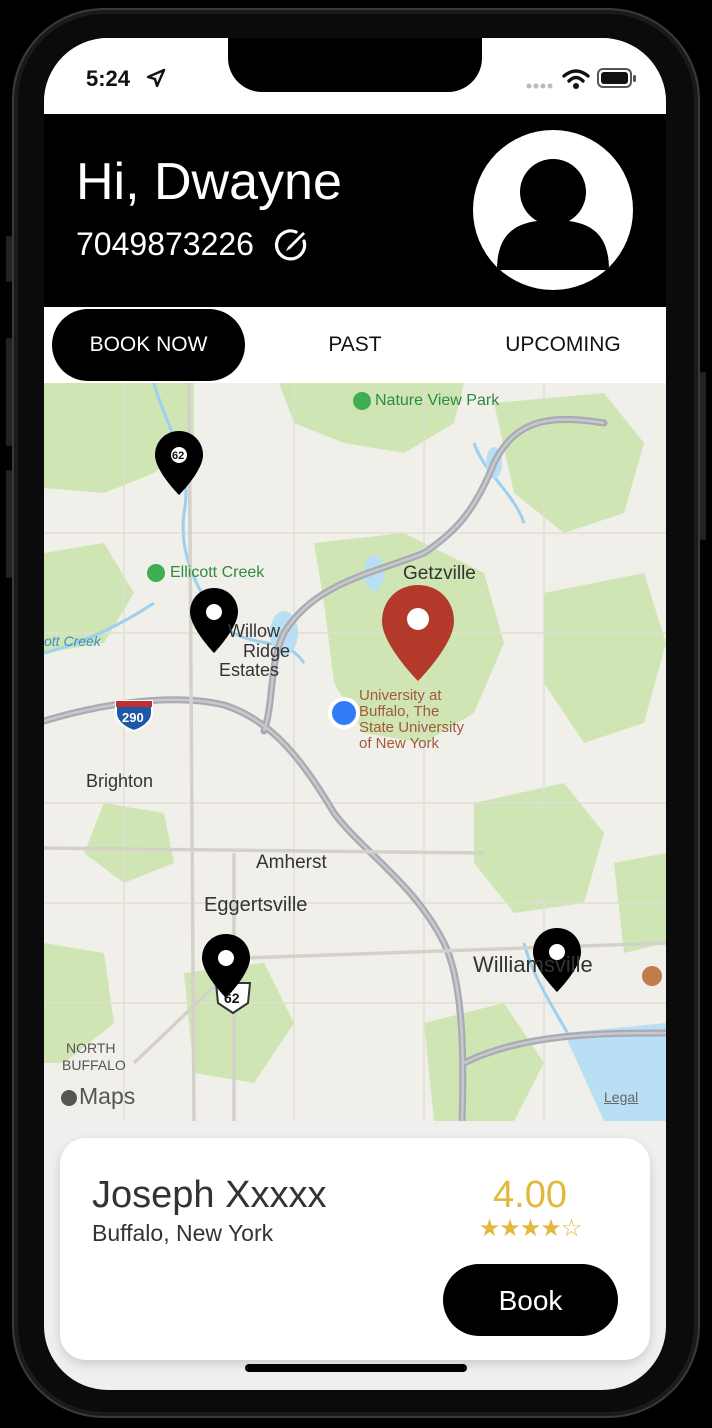  Describe the element at coordinates (563, 345) in the screenshot. I see `tab-upcoming: UPCOMING` at that location.